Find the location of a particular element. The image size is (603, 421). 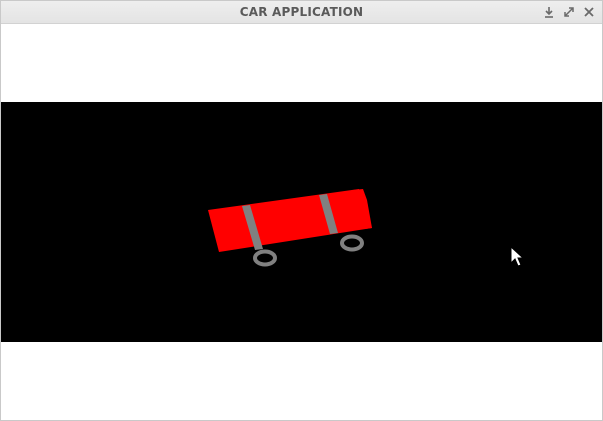

car-wheel-front is located at coordinates (352, 243).